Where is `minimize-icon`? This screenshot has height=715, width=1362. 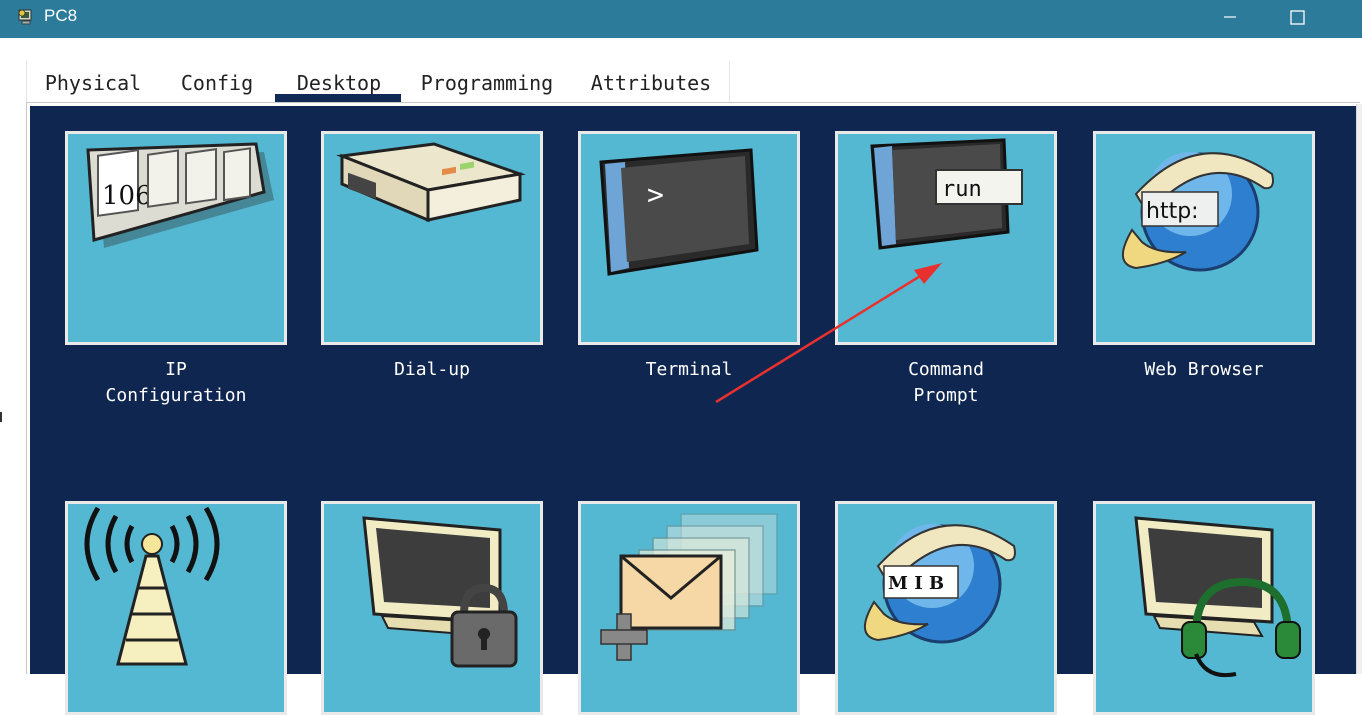 minimize-icon is located at coordinates (1230, 17).